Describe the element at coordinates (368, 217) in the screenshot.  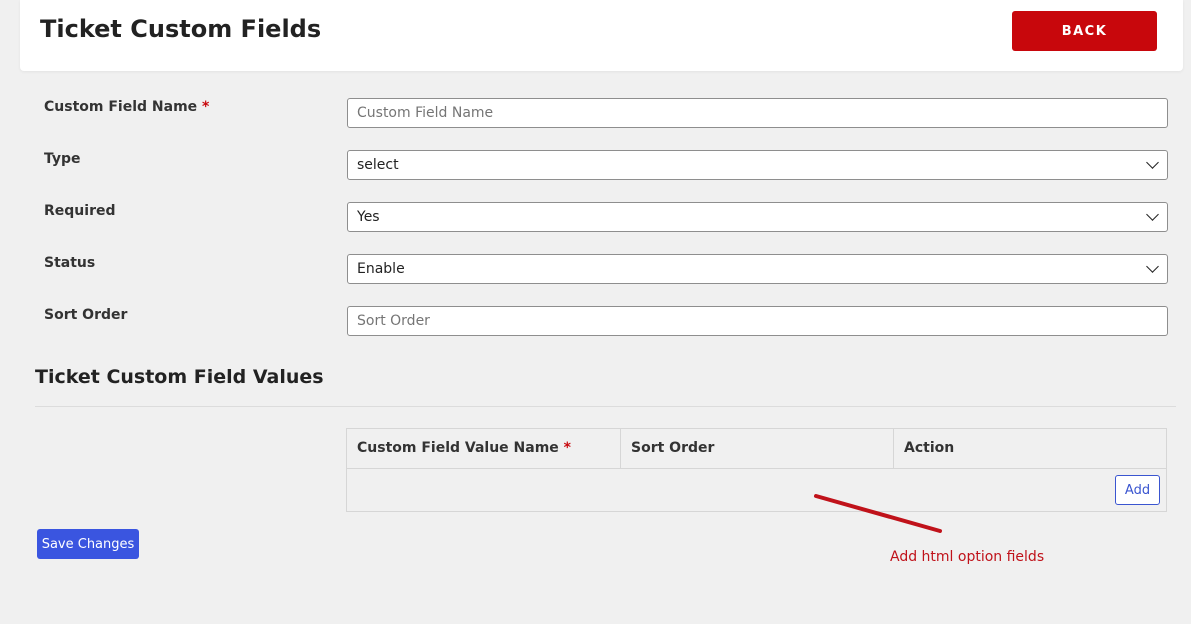
I see `required-select-value: Yes` at that location.